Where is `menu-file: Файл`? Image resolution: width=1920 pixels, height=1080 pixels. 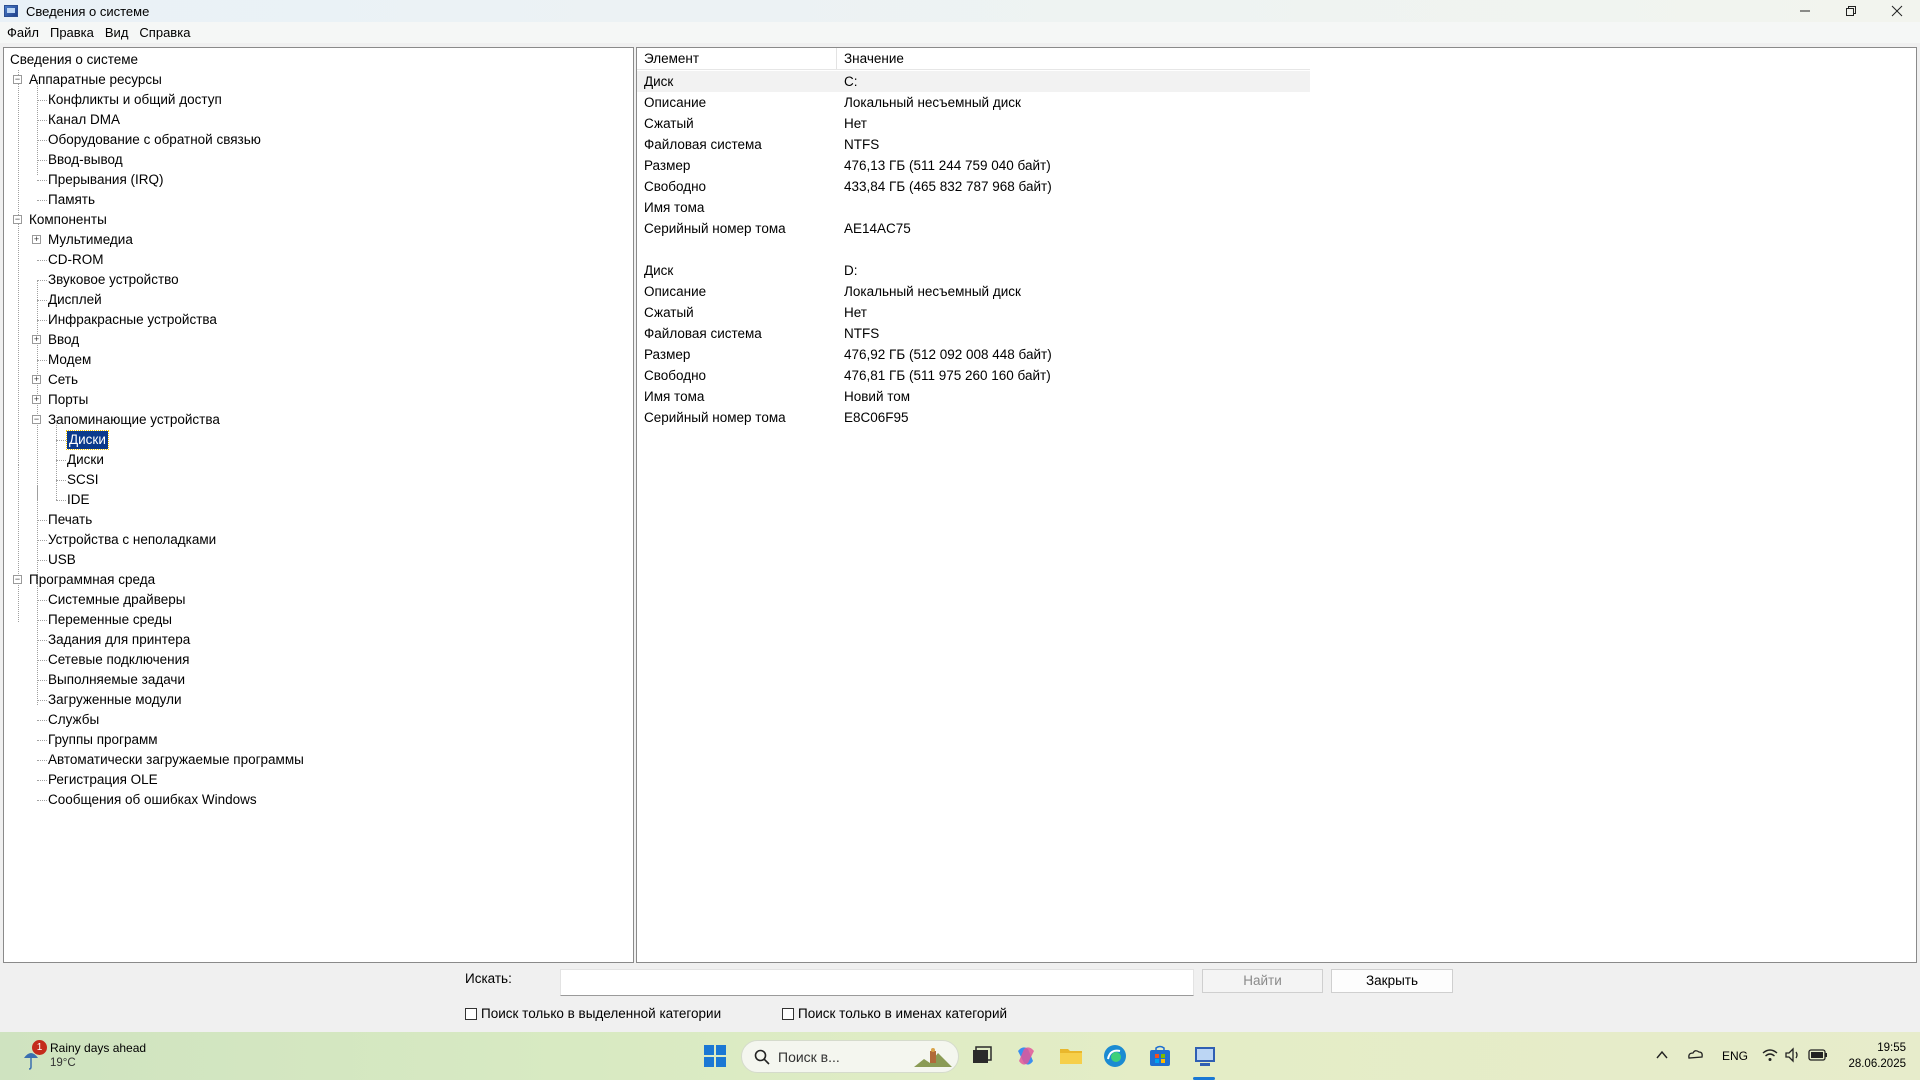
menu-file: Файл is located at coordinates (23, 32).